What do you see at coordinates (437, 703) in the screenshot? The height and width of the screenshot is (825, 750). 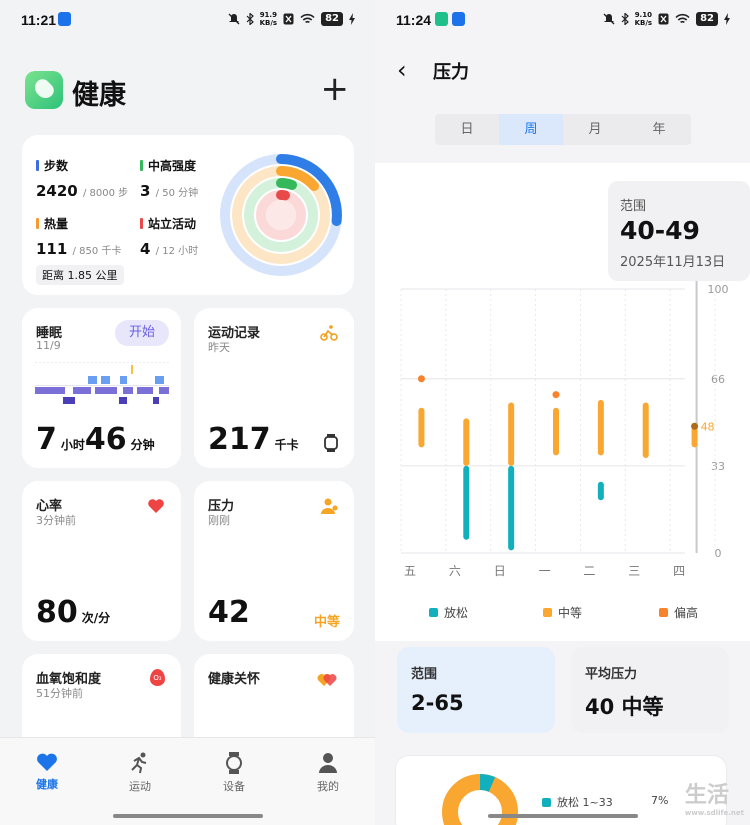 I see `range-stat-value: 2-65` at bounding box center [437, 703].